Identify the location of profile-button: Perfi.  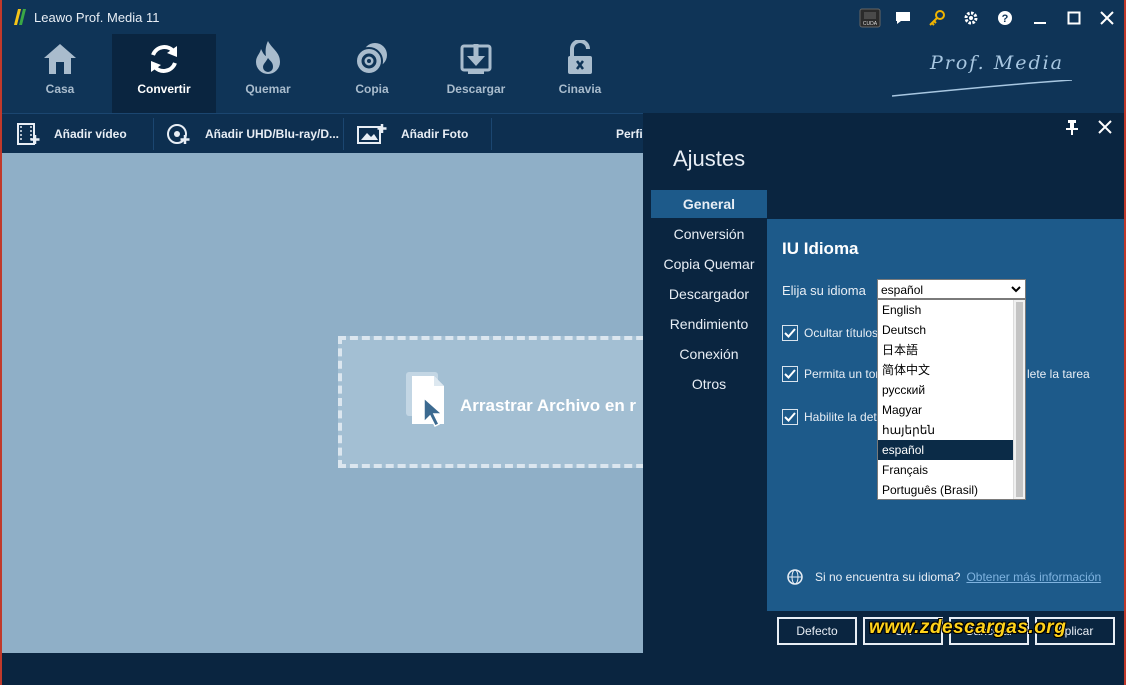
(629, 134).